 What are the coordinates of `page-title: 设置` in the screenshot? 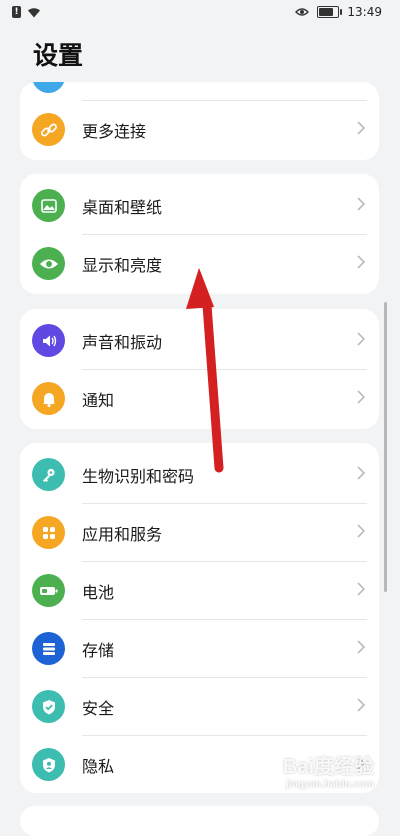 It's located at (58, 55).